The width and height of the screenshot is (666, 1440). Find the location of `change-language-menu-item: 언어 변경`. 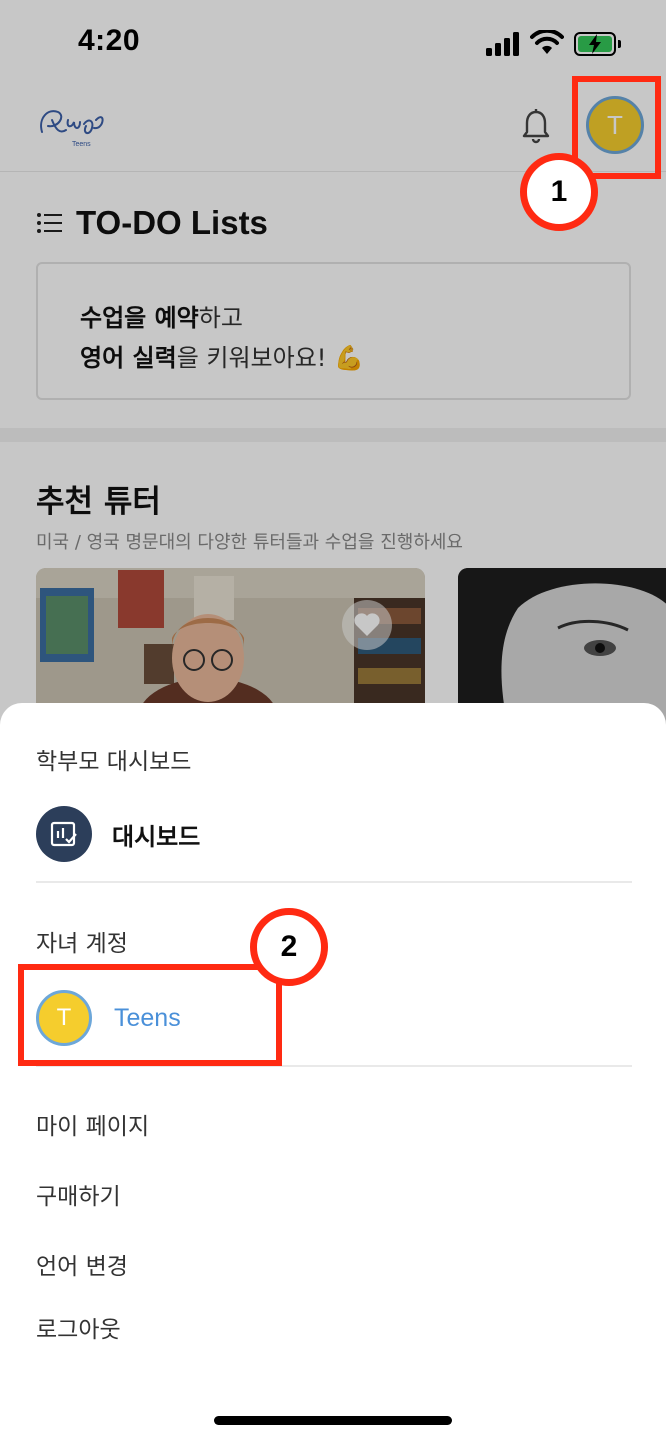

change-language-menu-item: 언어 변경 is located at coordinates (82, 1264).